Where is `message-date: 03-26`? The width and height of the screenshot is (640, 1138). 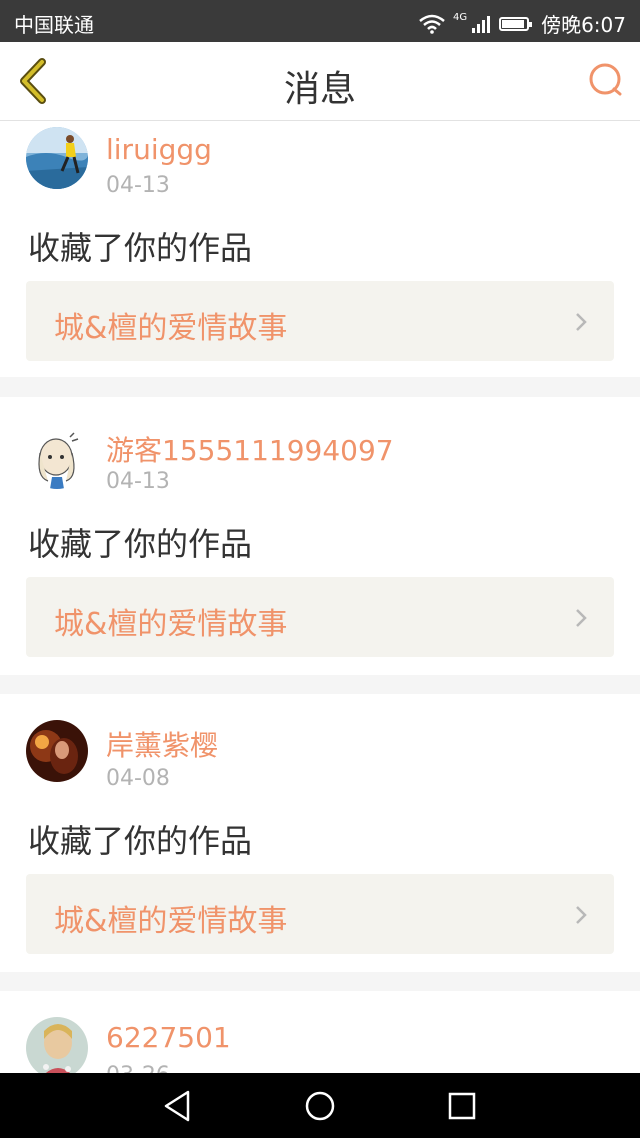 message-date: 03-26 is located at coordinates (138, 1068).